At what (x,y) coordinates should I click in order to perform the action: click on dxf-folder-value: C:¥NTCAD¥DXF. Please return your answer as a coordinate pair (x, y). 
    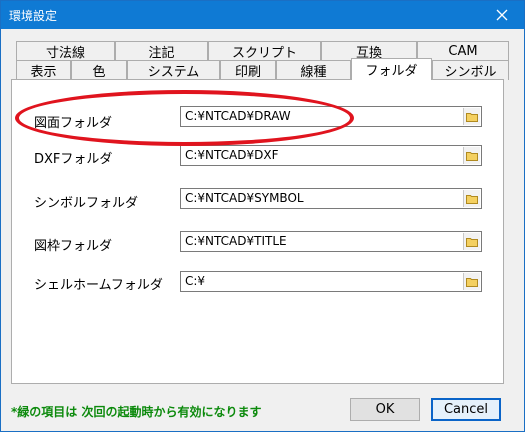
    Looking at the image, I should click on (232, 155).